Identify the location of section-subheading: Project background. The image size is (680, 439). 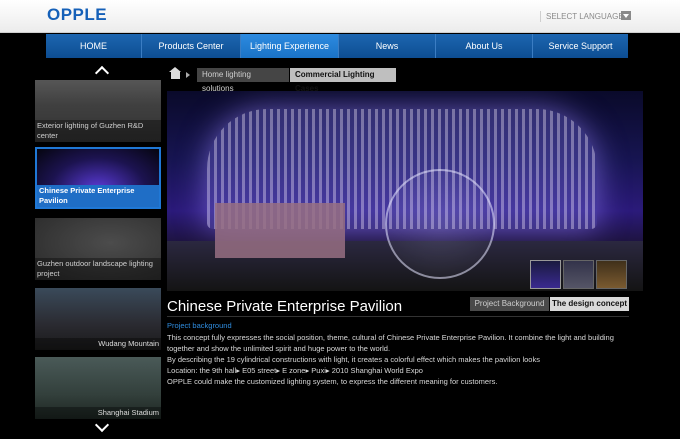
(199, 325).